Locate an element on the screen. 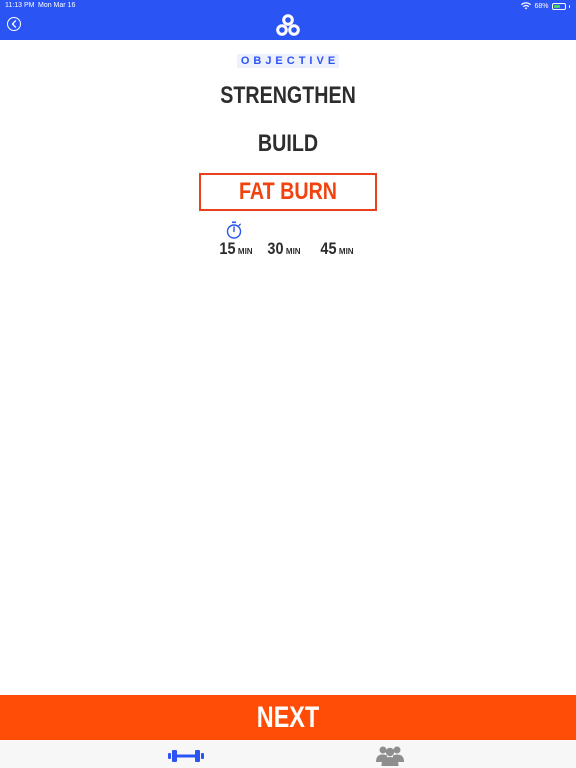  group-icon is located at coordinates (390, 755).